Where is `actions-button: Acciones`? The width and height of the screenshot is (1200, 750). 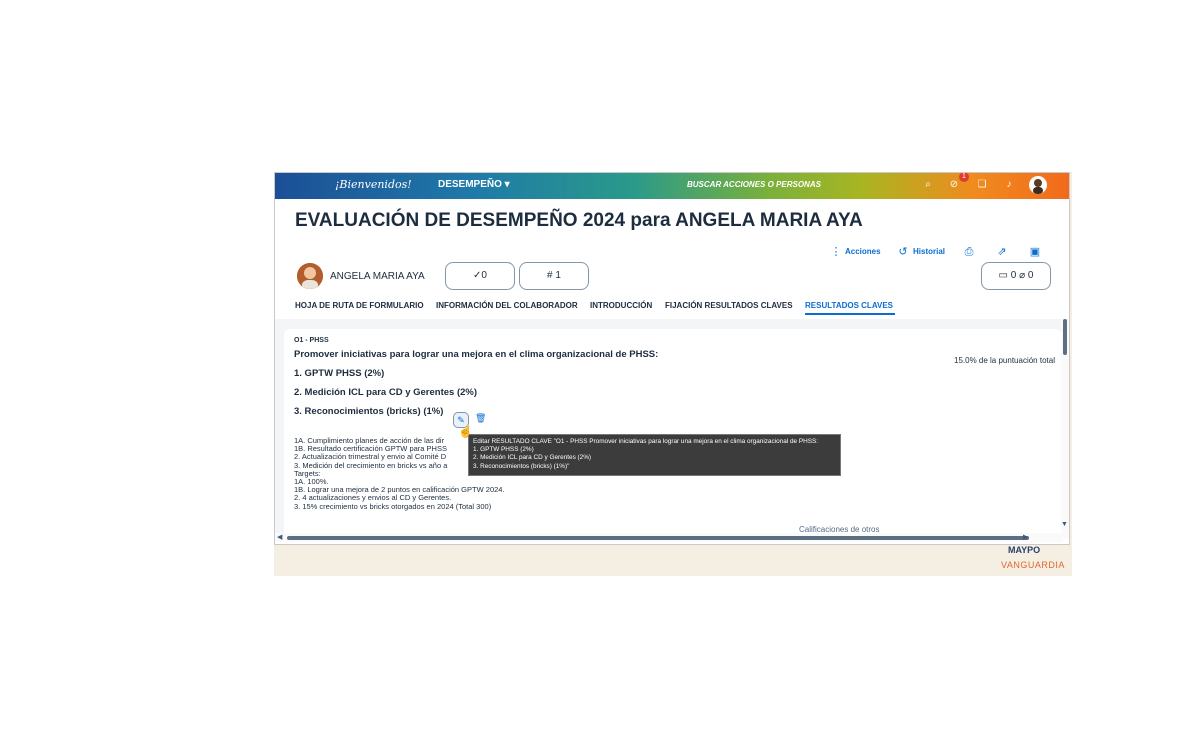 actions-button: Acciones is located at coordinates (863, 251).